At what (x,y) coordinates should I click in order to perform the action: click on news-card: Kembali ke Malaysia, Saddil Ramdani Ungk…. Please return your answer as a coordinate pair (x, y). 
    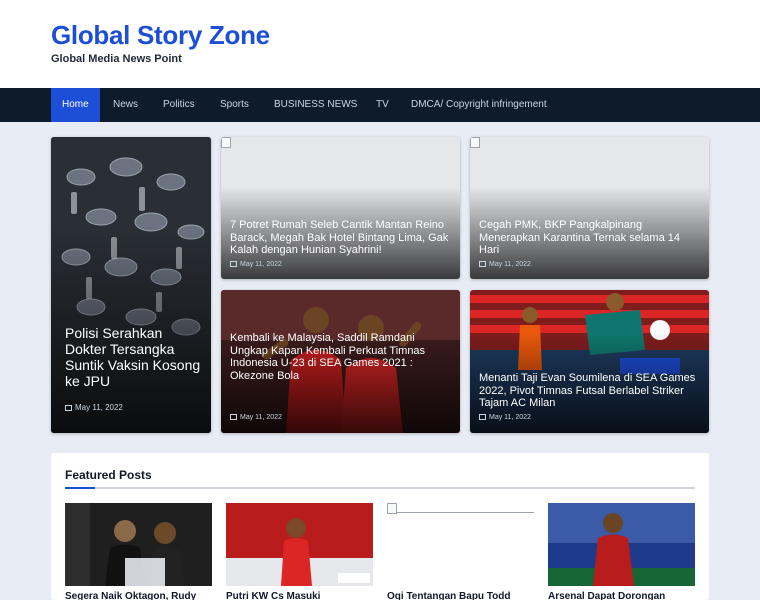
    Looking at the image, I should click on (340, 361).